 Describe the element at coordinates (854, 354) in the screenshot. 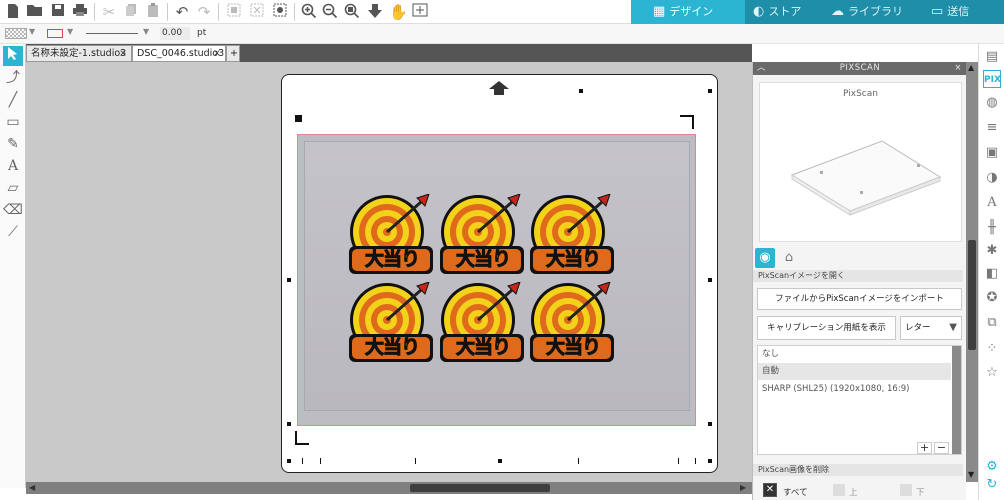

I see `list-item: なし` at that location.